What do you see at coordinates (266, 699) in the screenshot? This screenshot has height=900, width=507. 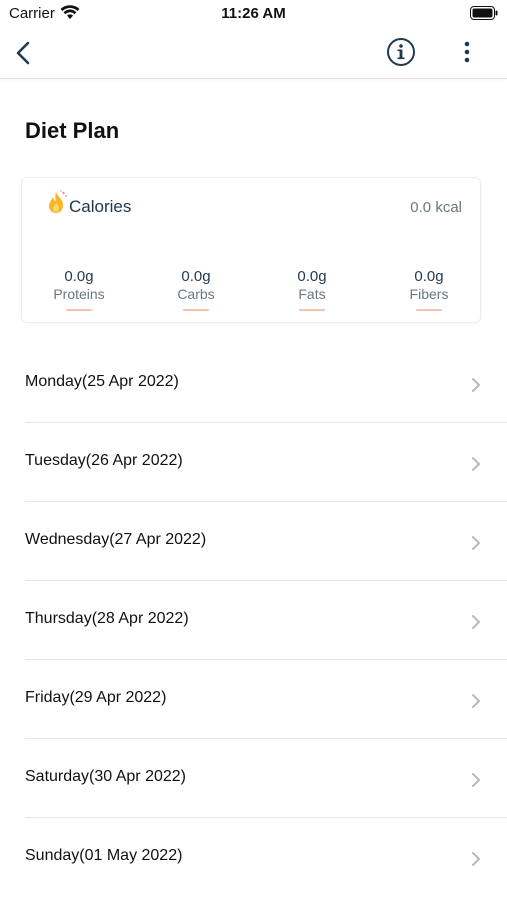 I see `day-item-friday: Friday(29 Apr 2022)` at bounding box center [266, 699].